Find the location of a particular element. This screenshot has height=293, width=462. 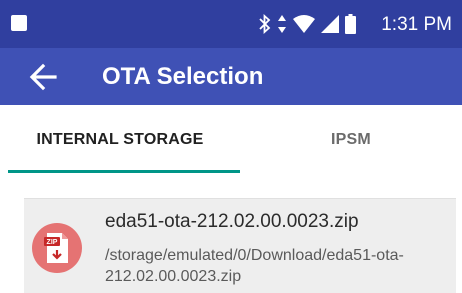

status-time: 1:31 PM is located at coordinates (416, 24).